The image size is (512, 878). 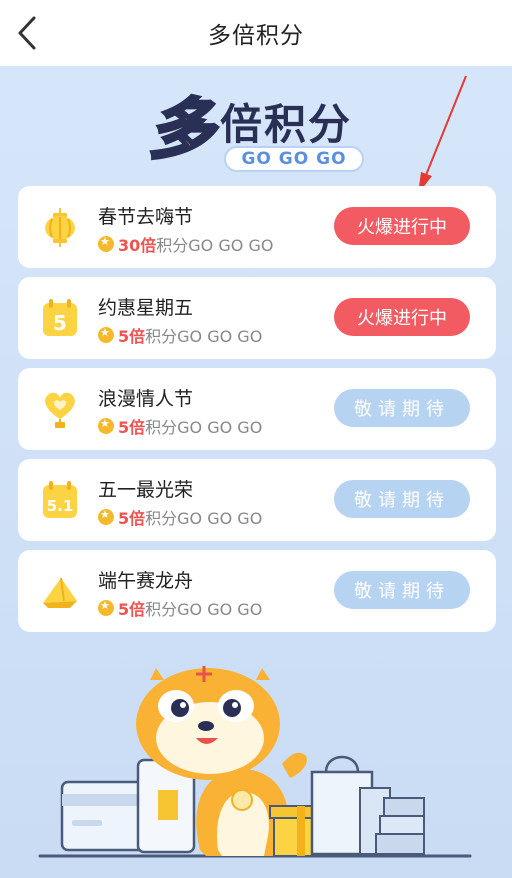 I want to click on event-title: 春节去嗨节, so click(x=146, y=217).